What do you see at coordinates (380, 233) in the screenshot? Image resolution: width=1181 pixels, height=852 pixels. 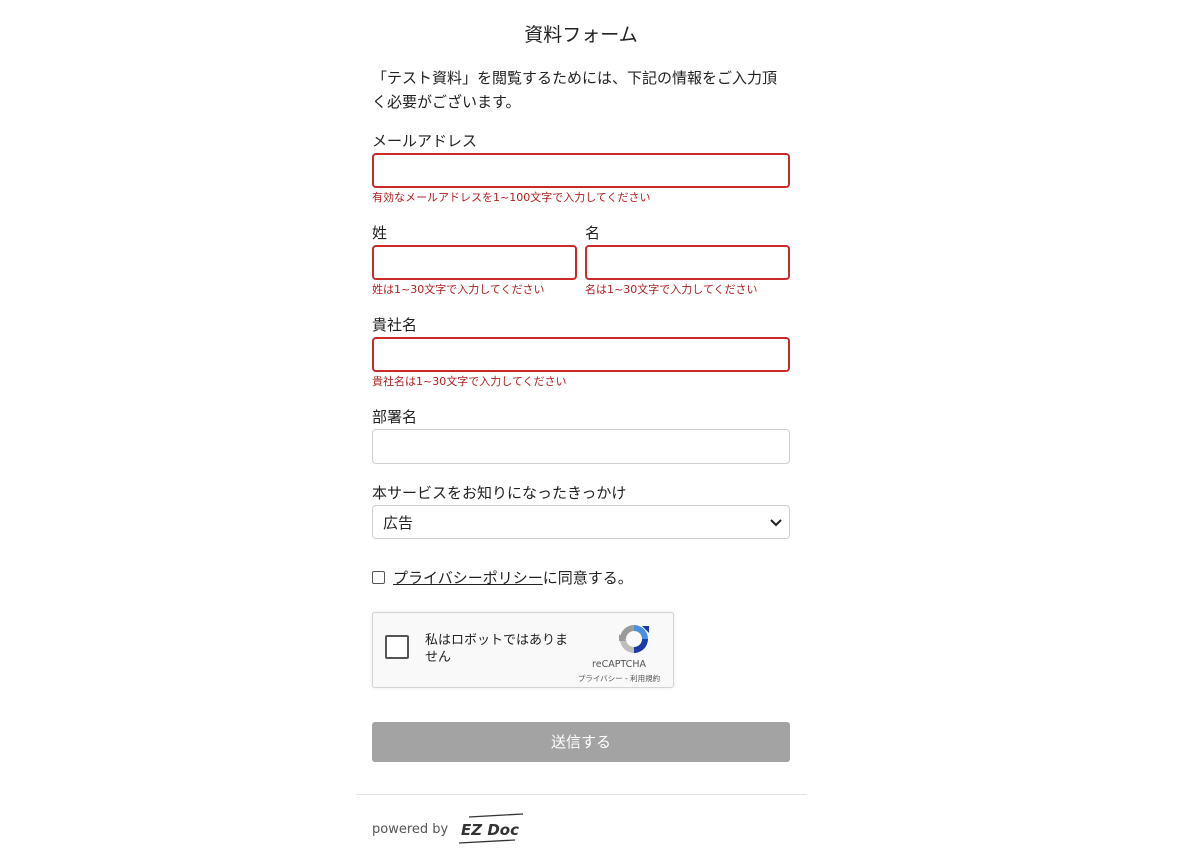 I see `last-name-label: 姓` at bounding box center [380, 233].